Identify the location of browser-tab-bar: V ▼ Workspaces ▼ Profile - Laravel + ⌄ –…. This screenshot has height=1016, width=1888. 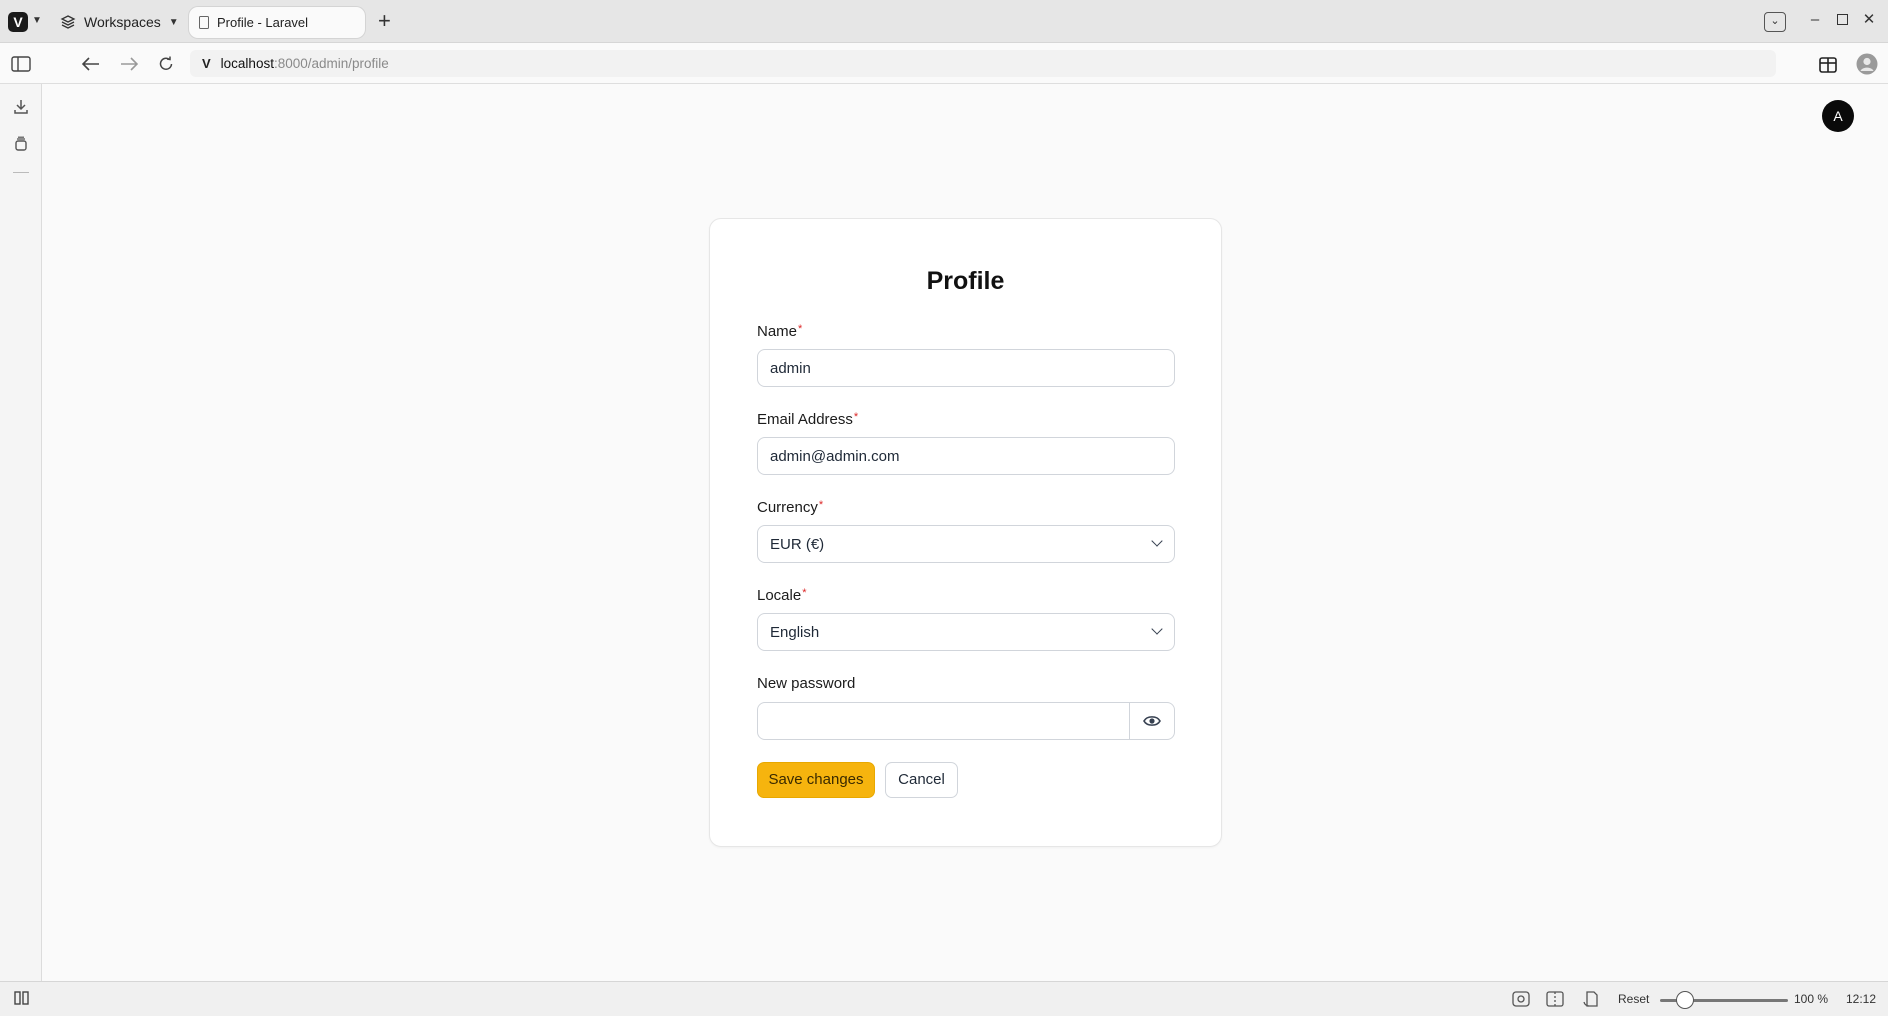
(944, 21).